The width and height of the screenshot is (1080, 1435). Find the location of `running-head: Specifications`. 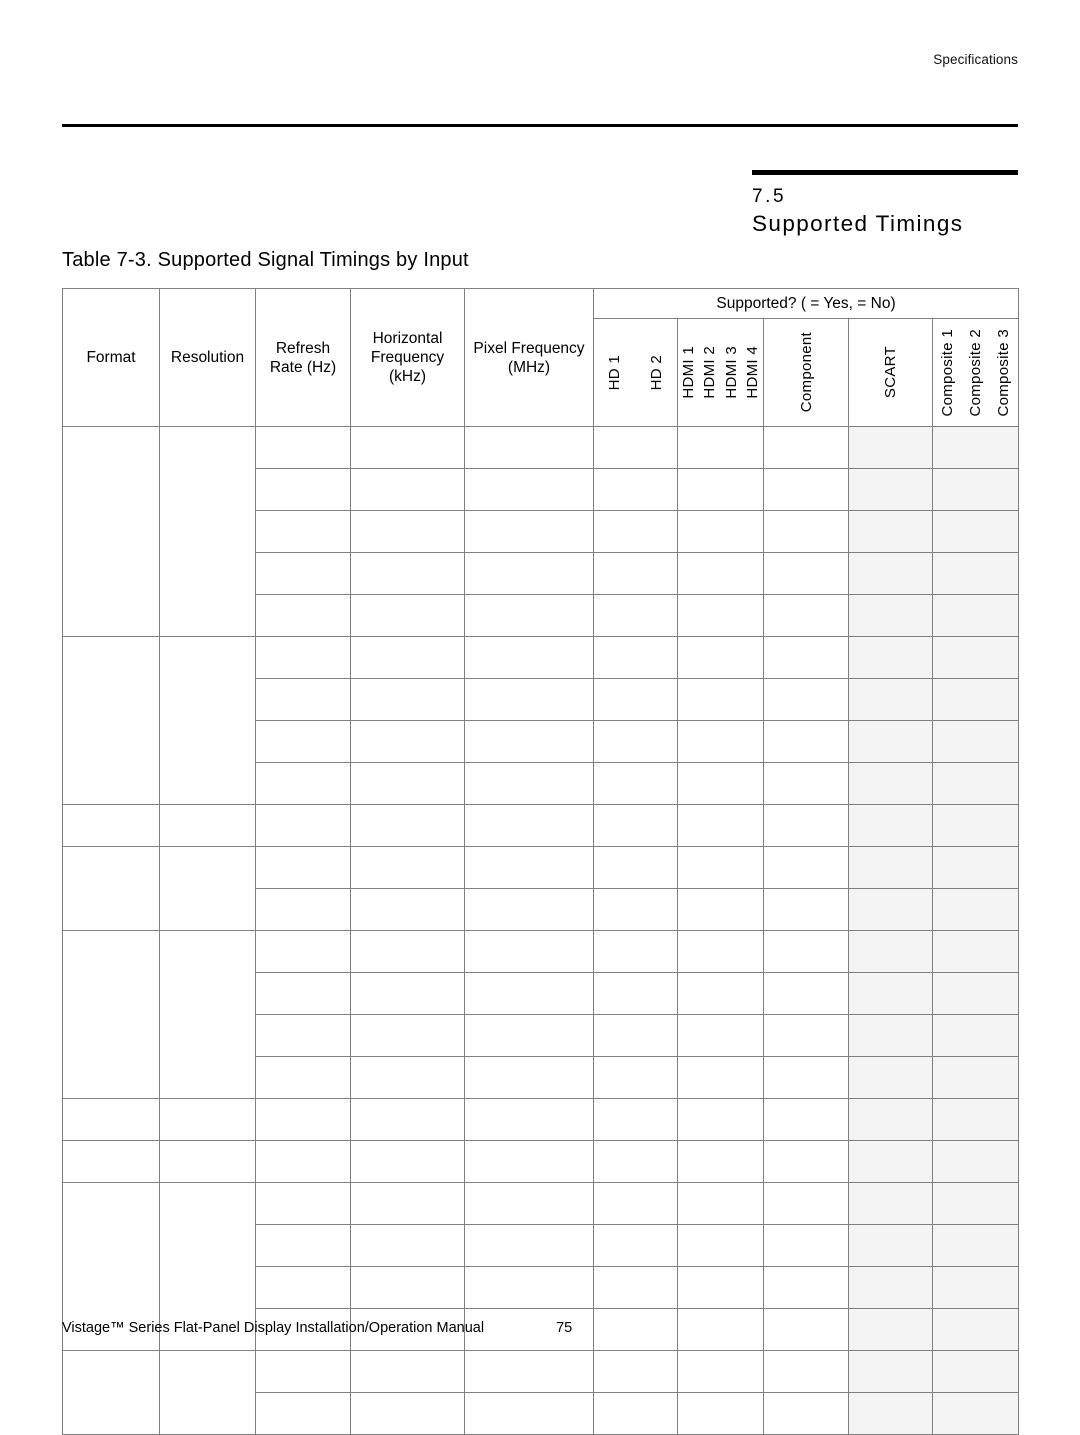

running-head: Specifications is located at coordinates (975, 59).